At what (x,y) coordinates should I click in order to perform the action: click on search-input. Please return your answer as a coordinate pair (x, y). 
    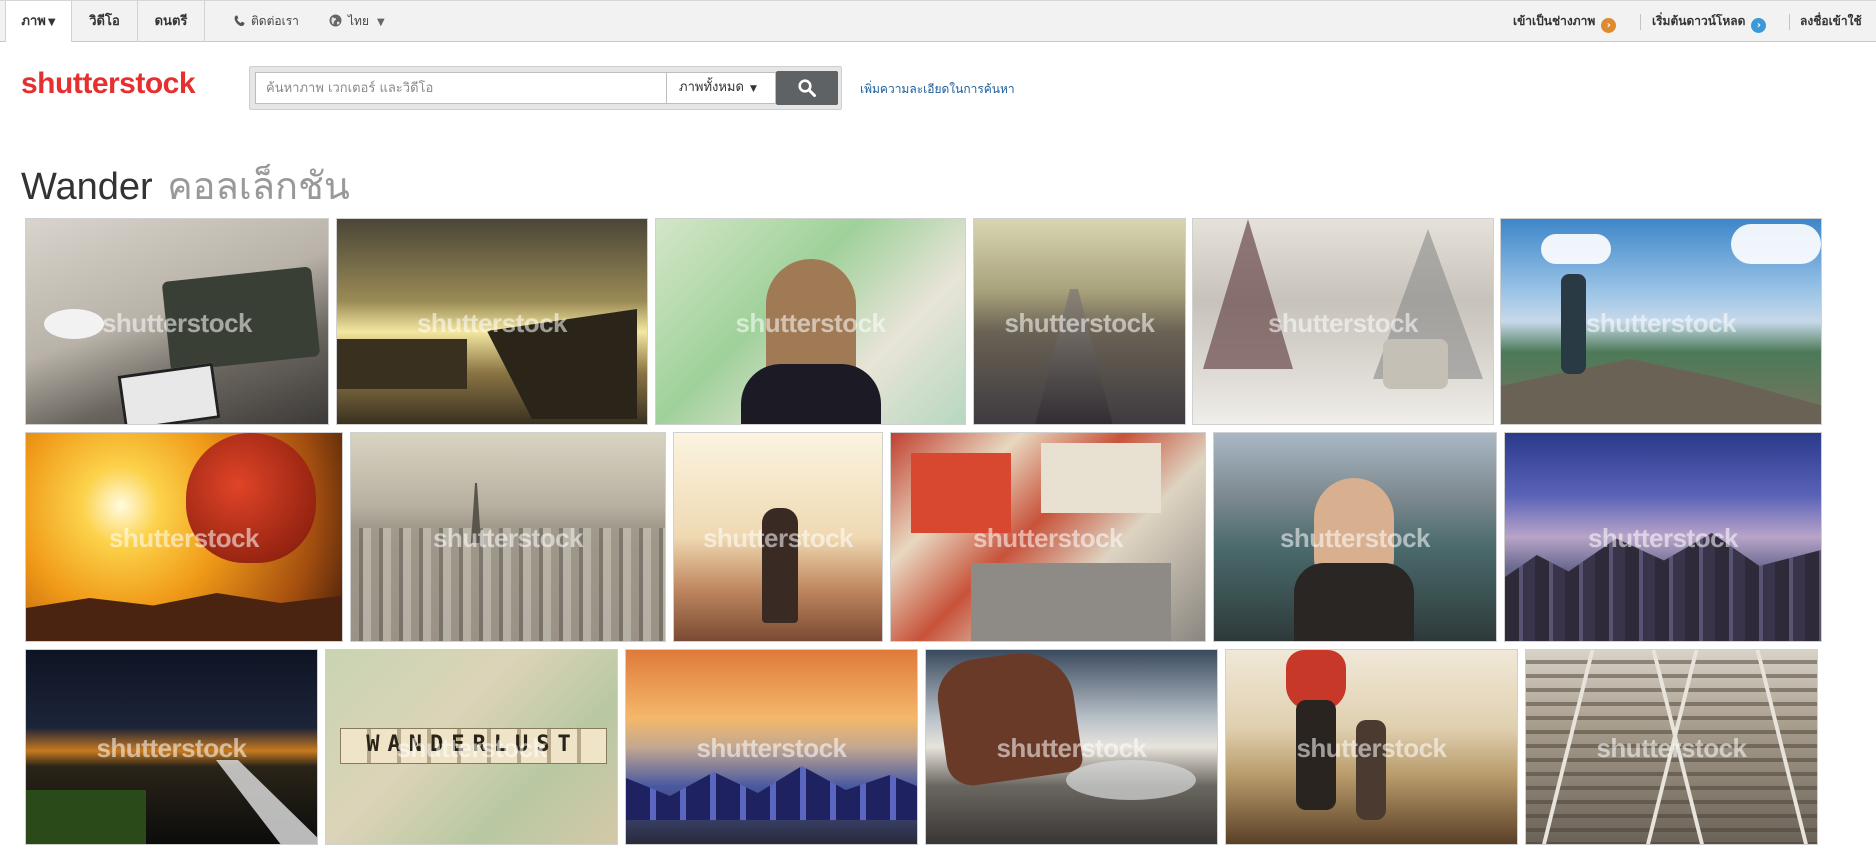
    Looking at the image, I should click on (461, 88).